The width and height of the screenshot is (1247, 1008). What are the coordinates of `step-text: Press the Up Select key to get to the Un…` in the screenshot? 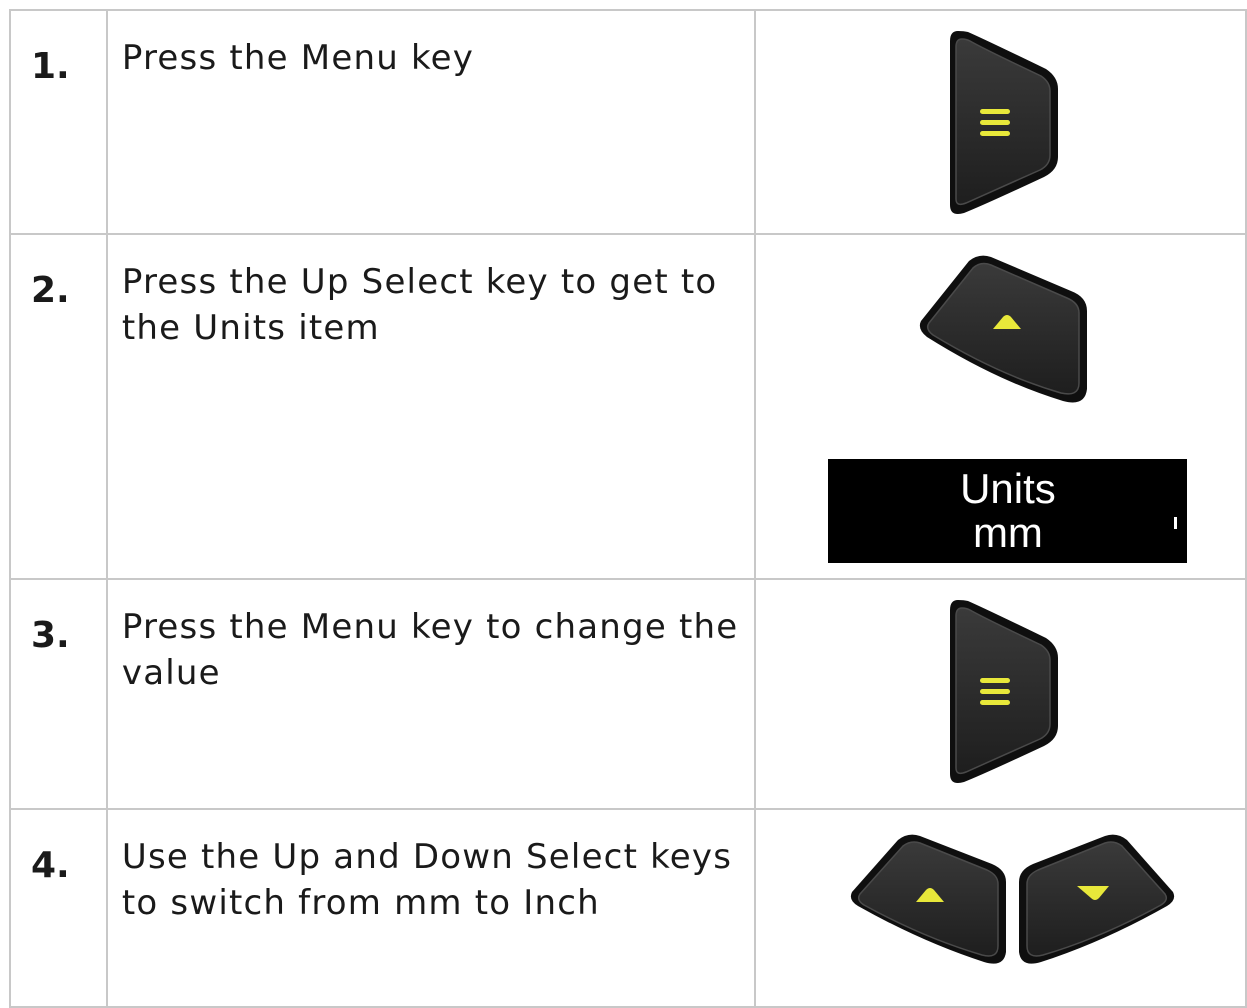 It's located at (419, 305).